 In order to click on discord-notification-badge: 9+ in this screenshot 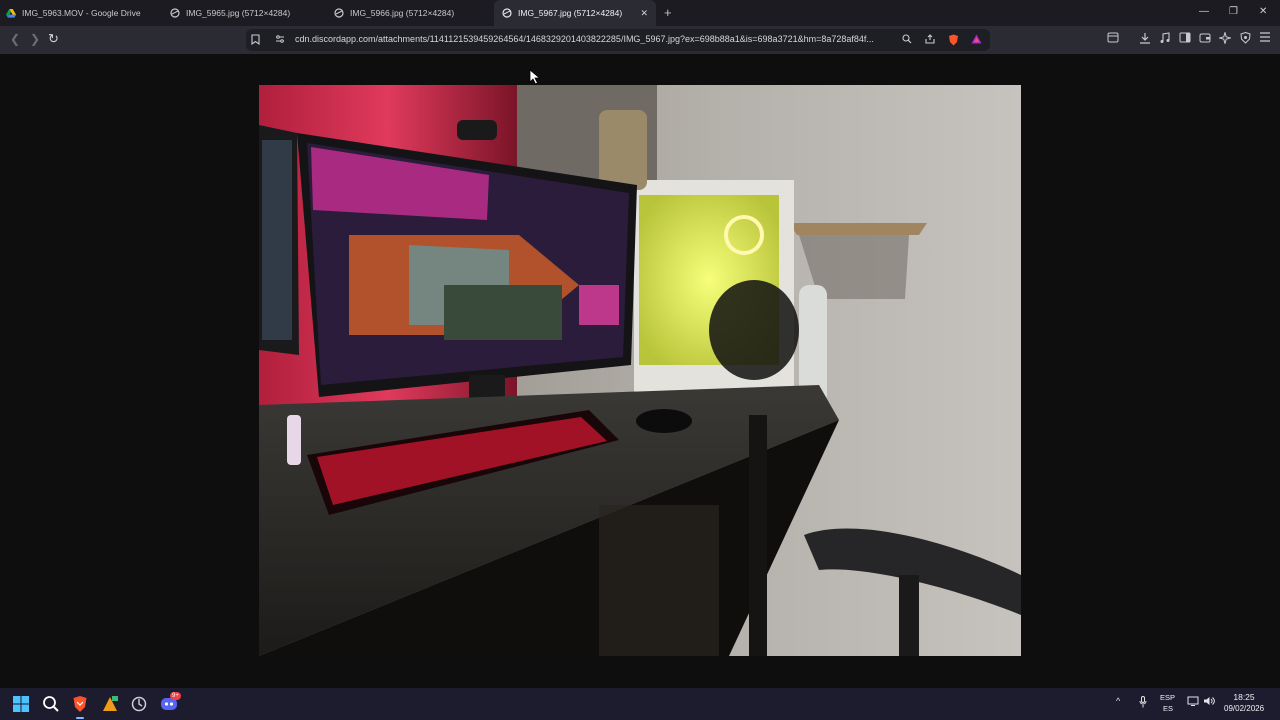, I will do `click(175, 696)`.